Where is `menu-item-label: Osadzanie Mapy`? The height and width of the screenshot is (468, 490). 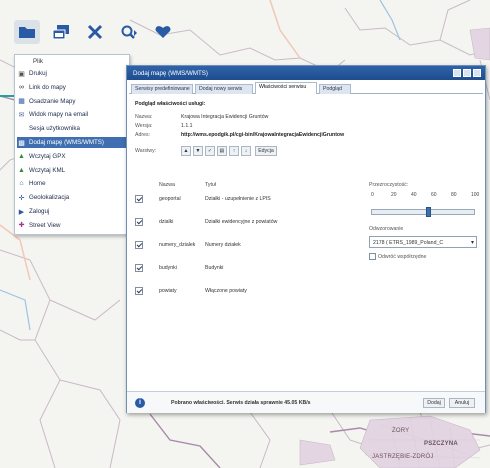 menu-item-label: Osadzanie Mapy is located at coordinates (52, 101).